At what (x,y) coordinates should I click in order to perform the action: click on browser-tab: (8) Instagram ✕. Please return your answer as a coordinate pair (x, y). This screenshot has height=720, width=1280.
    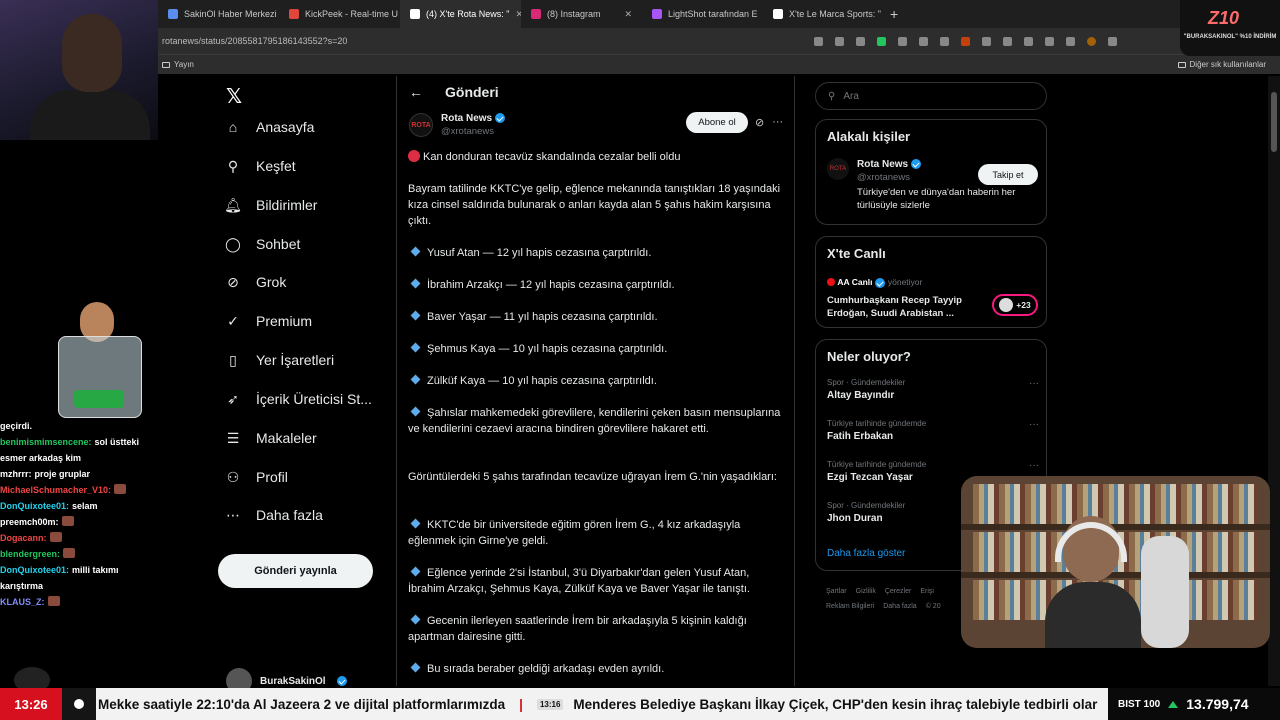
    Looking at the image, I should click on (581, 14).